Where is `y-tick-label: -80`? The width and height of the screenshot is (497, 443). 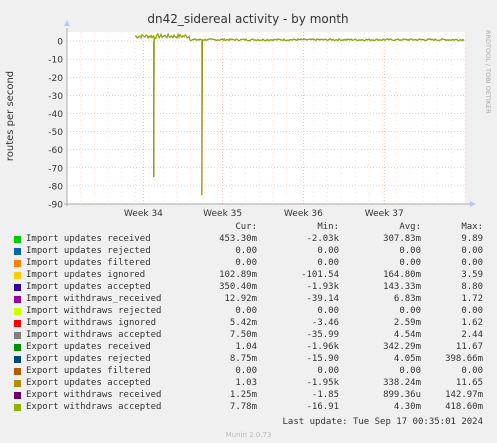
y-tick-label: -80 is located at coordinates (55, 187).